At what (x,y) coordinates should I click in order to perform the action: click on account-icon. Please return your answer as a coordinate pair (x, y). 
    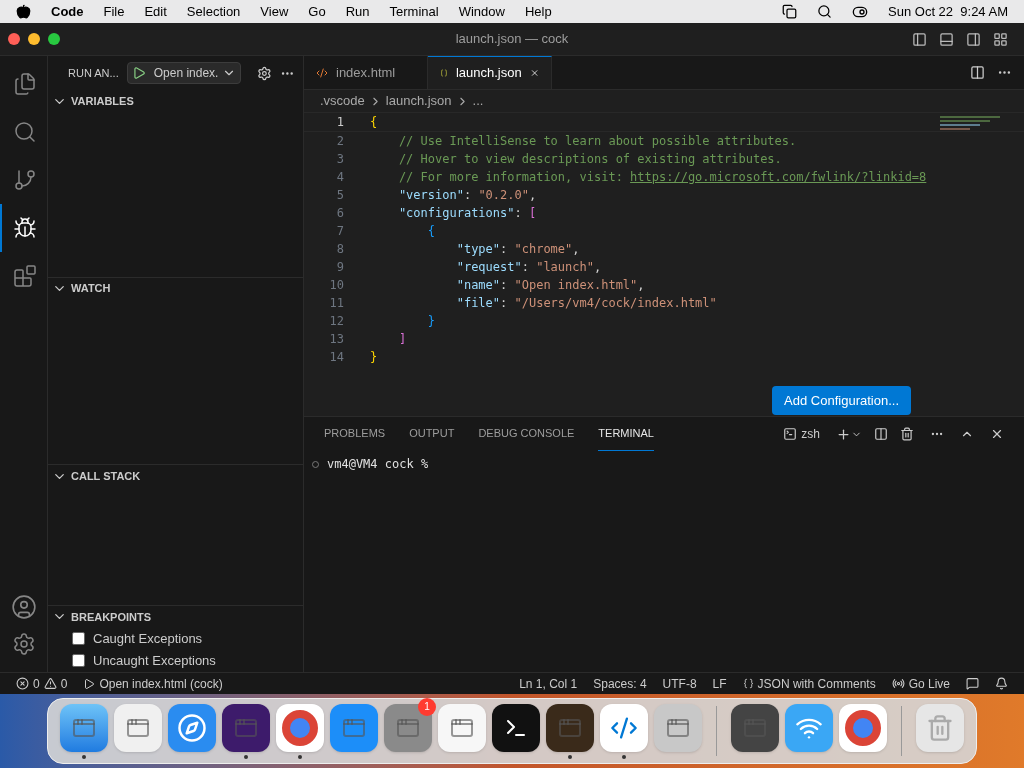
    Looking at the image, I should click on (23, 607).